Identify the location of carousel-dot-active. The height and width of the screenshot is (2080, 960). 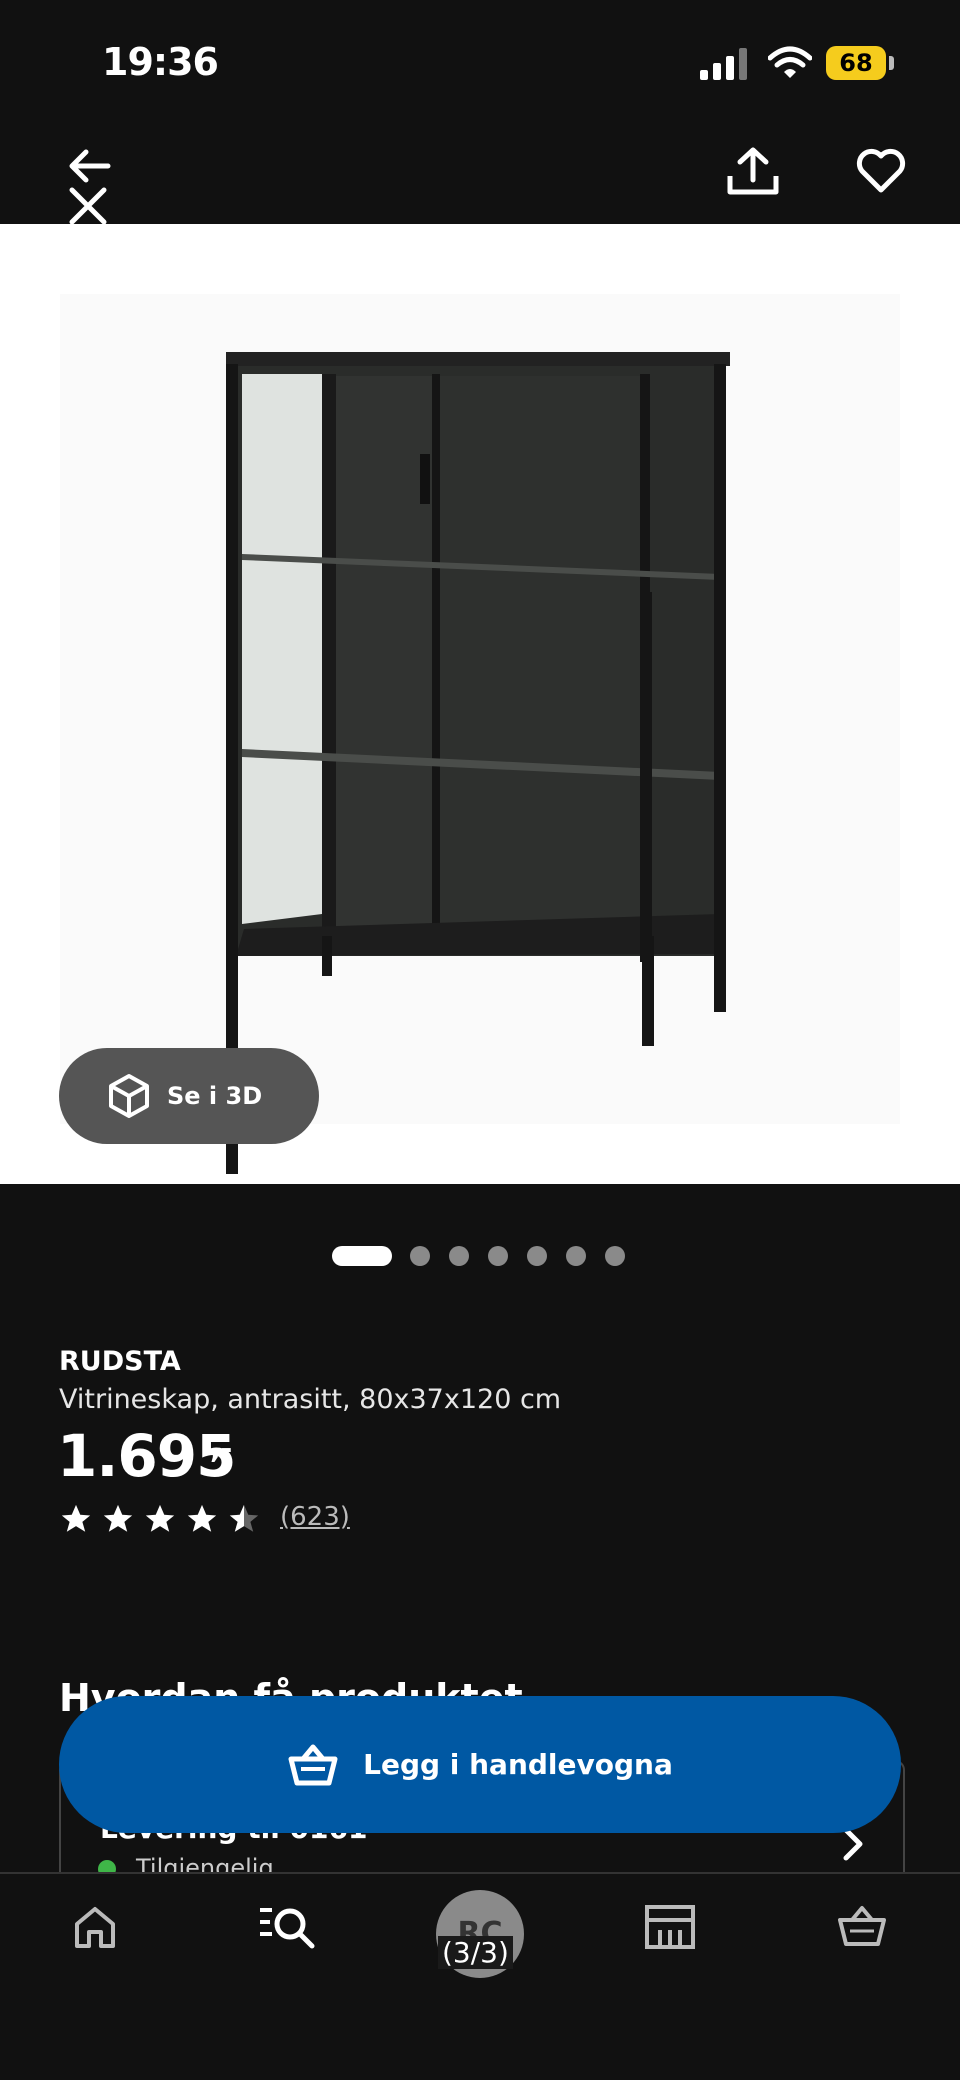
(362, 1256).